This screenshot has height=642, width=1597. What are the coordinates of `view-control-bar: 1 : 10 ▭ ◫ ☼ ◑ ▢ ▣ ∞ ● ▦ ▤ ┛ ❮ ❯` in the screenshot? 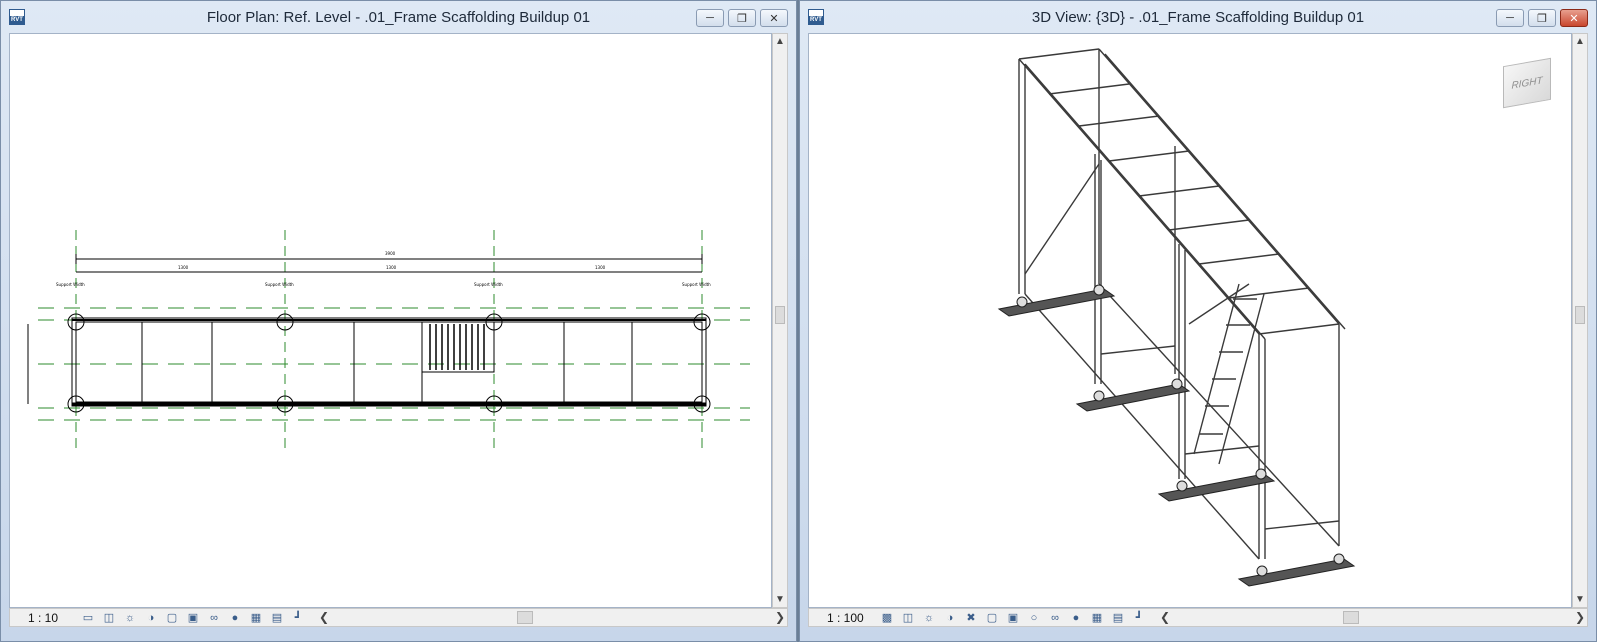 It's located at (398, 617).